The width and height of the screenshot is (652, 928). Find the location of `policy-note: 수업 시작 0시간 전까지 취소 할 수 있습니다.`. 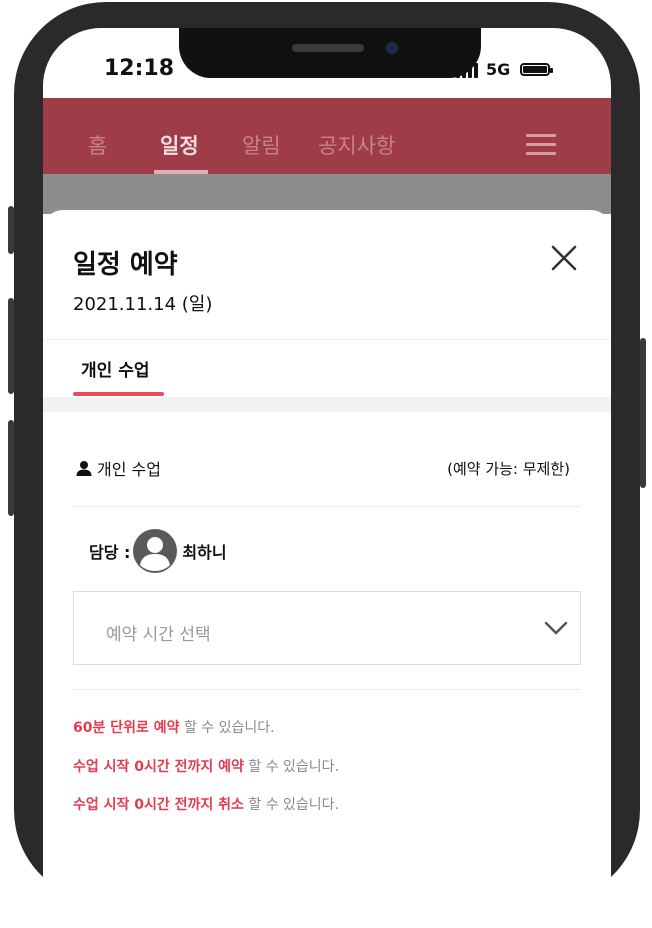

policy-note: 수업 시작 0시간 전까지 취소 할 수 있습니다. is located at coordinates (206, 804).